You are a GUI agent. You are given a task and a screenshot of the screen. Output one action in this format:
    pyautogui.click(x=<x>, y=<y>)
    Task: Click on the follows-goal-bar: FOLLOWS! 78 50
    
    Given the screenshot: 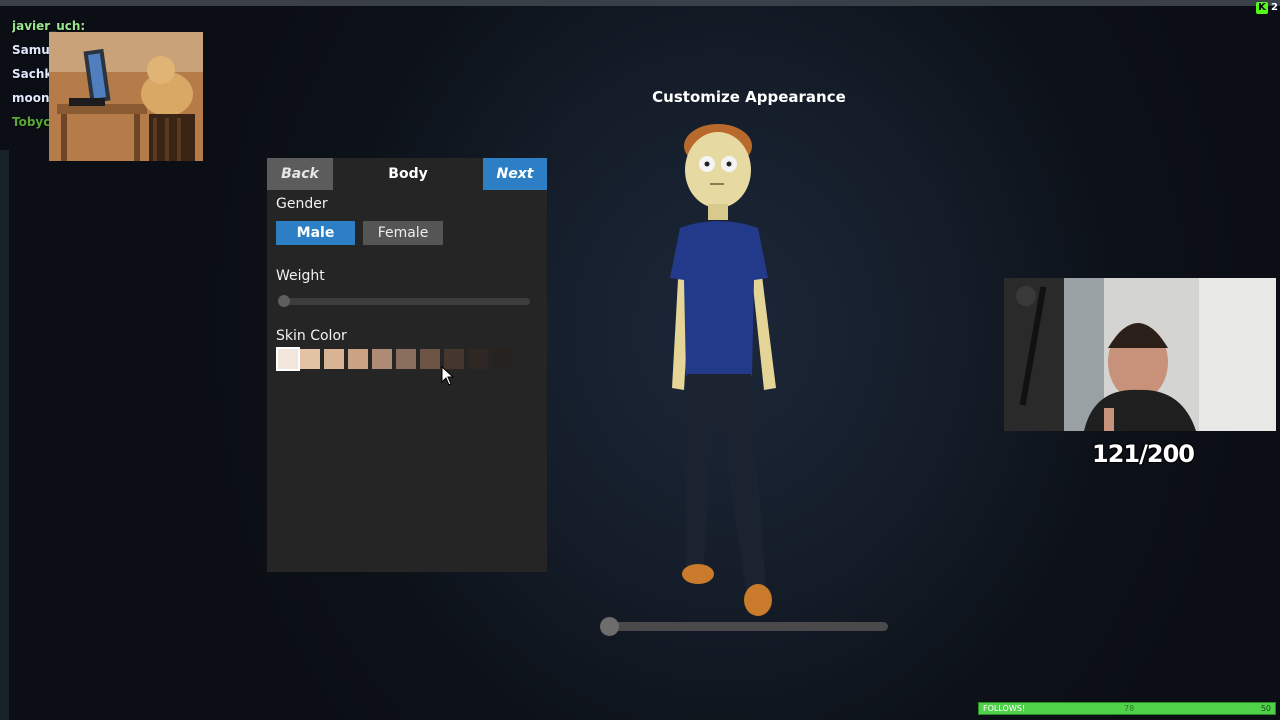 What is the action you would take?
    pyautogui.click(x=1127, y=708)
    